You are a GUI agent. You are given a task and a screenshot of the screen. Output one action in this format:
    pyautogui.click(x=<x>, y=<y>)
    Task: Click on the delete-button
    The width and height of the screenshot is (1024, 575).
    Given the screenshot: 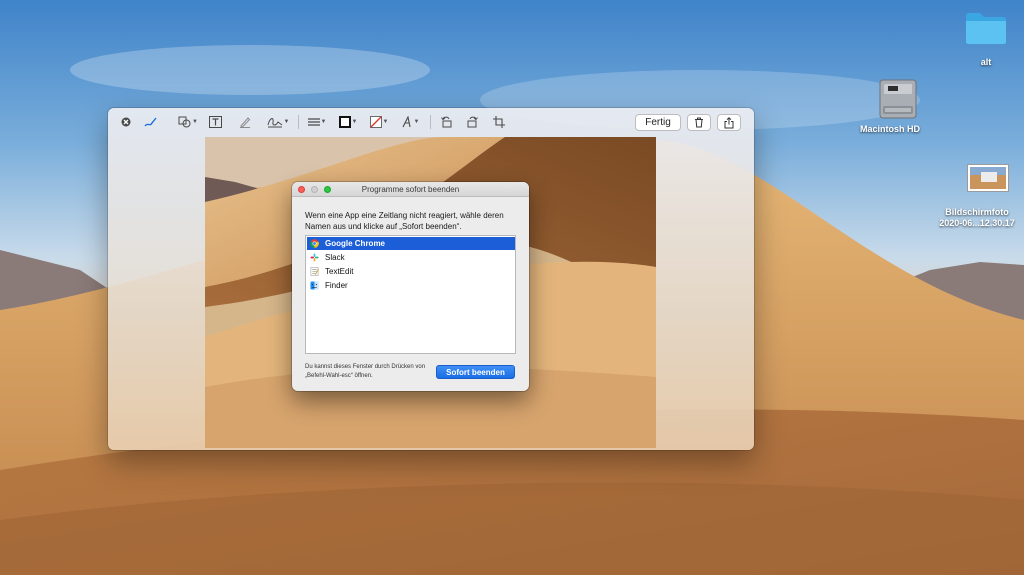 What is the action you would take?
    pyautogui.click(x=699, y=122)
    